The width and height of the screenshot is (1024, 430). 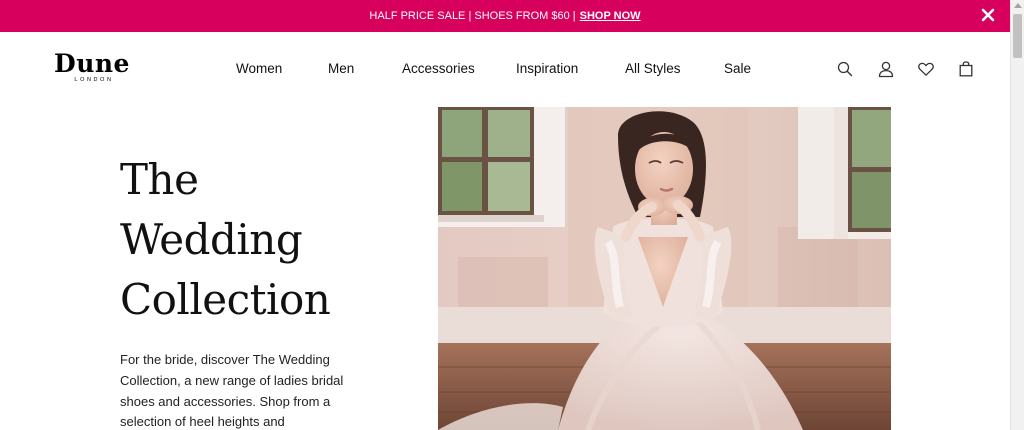 What do you see at coordinates (926, 69) in the screenshot?
I see `wishlist-icon` at bounding box center [926, 69].